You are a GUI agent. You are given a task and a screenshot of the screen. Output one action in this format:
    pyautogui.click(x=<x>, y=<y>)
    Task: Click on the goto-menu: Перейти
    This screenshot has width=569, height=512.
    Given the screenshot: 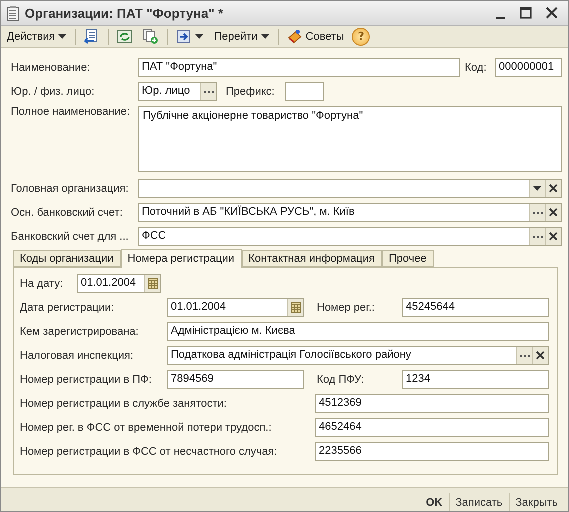 What is the action you would take?
    pyautogui.click(x=242, y=36)
    